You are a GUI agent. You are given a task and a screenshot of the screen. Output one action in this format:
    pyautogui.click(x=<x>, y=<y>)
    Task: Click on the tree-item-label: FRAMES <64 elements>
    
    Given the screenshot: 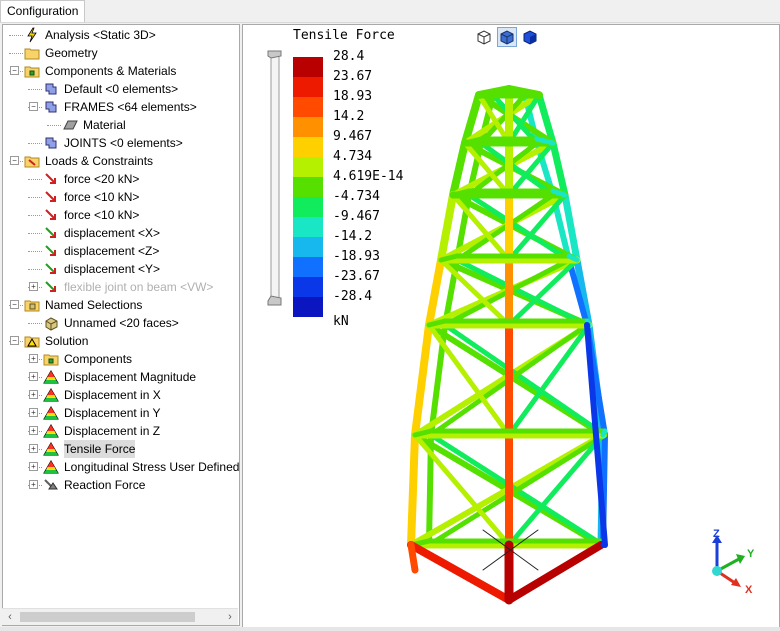 What is the action you would take?
    pyautogui.click(x=130, y=107)
    